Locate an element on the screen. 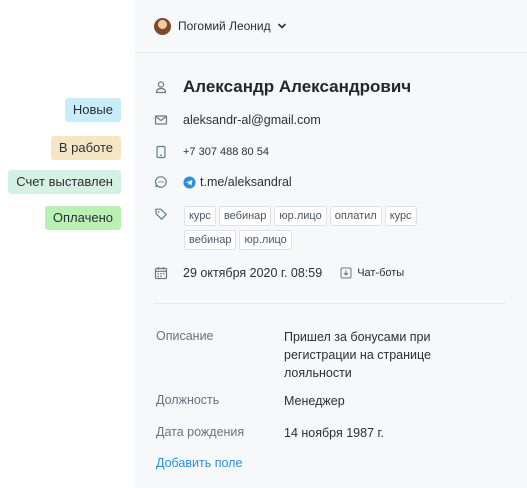  source-chip: Чат-боты is located at coordinates (372, 273).